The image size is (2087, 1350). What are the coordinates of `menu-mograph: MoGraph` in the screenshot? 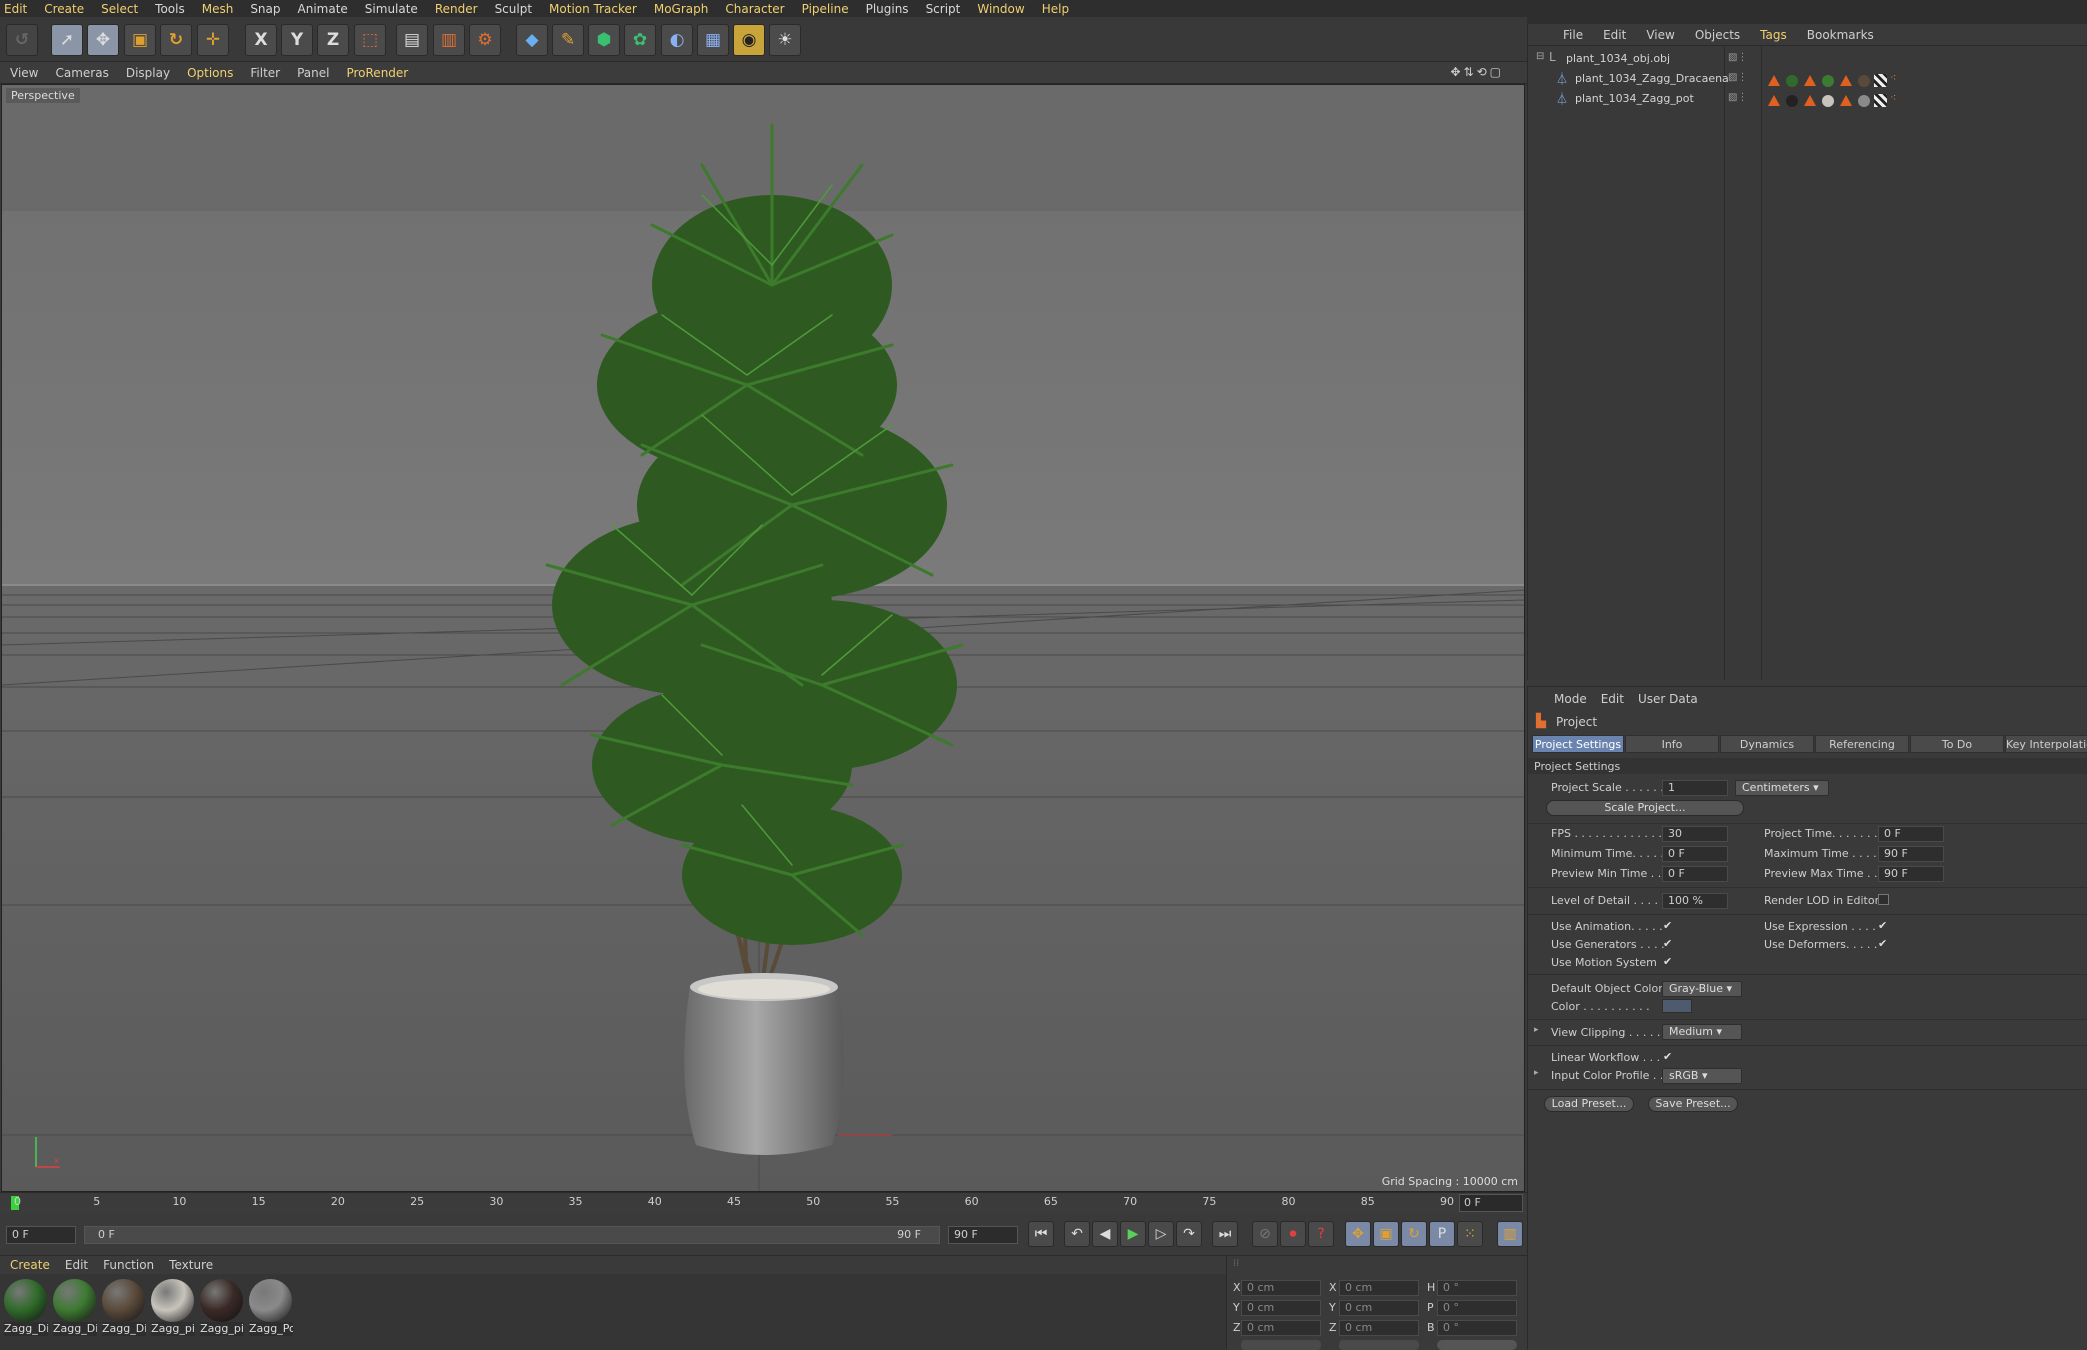 It's located at (681, 9).